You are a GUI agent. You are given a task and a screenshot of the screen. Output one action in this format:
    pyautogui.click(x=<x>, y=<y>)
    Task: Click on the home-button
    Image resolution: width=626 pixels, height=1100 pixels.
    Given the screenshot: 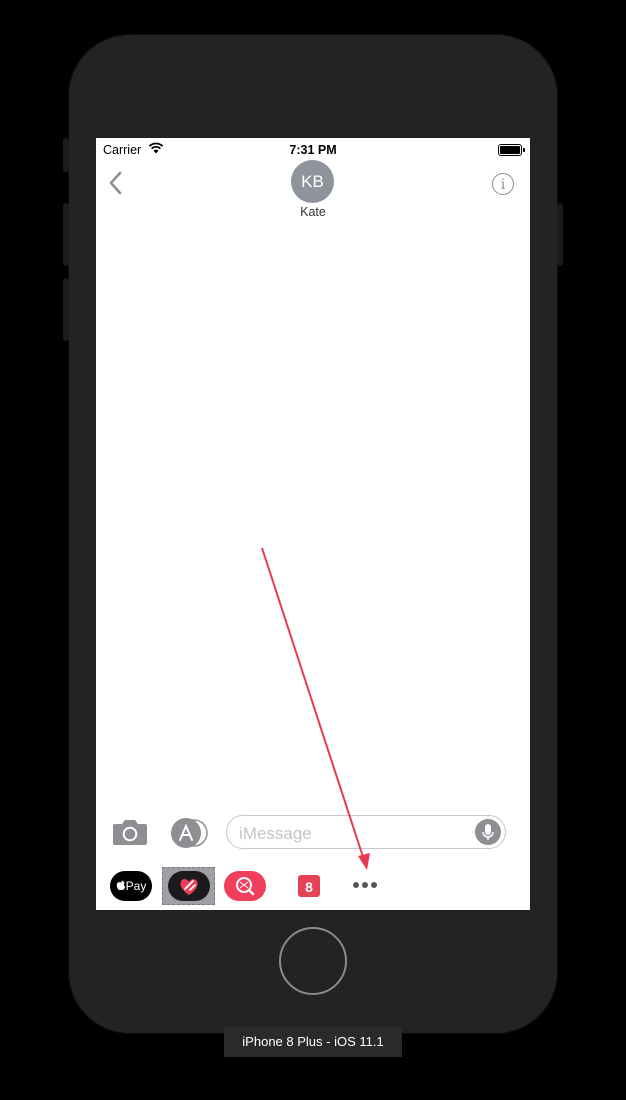 What is the action you would take?
    pyautogui.click(x=313, y=961)
    